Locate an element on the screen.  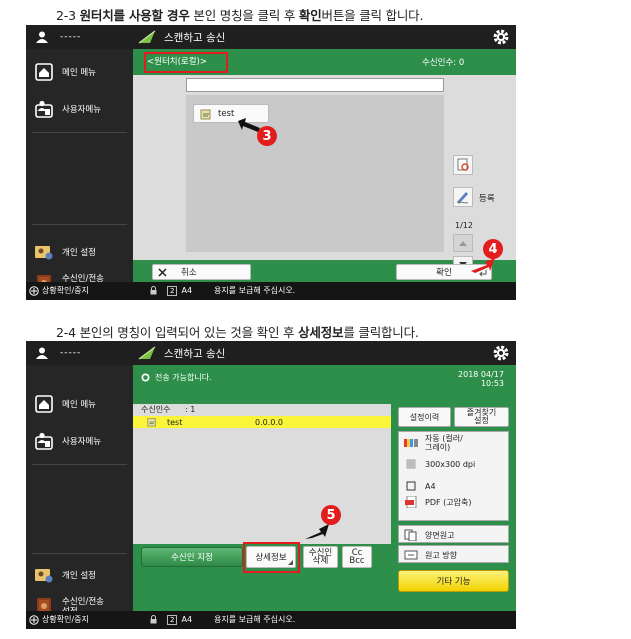
scan-size-label: A4 is located at coordinates (430, 486).